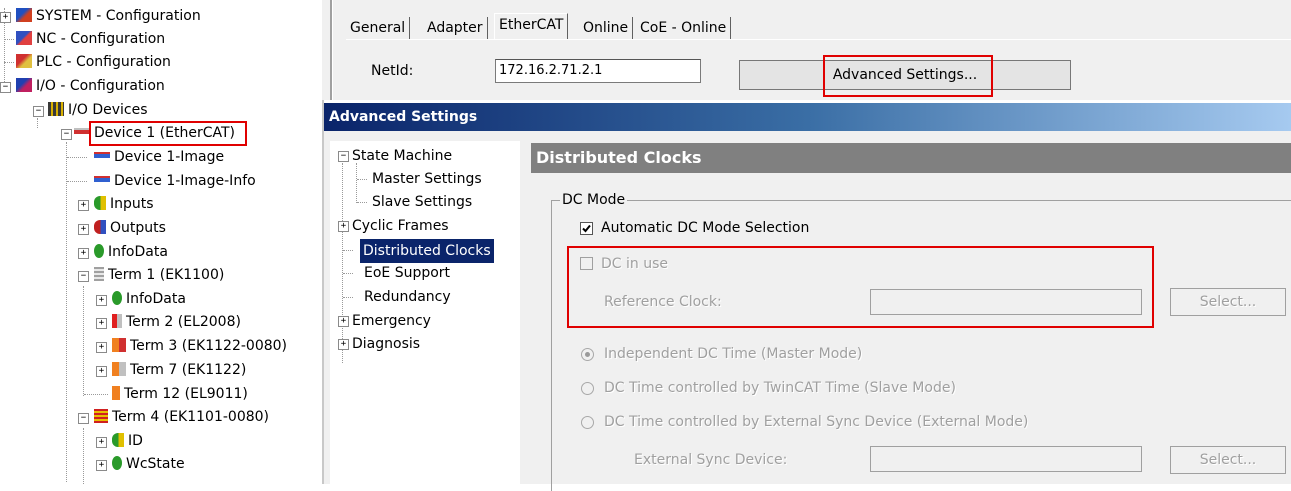 The width and height of the screenshot is (1291, 491). I want to click on image-info-icon, so click(102, 179).